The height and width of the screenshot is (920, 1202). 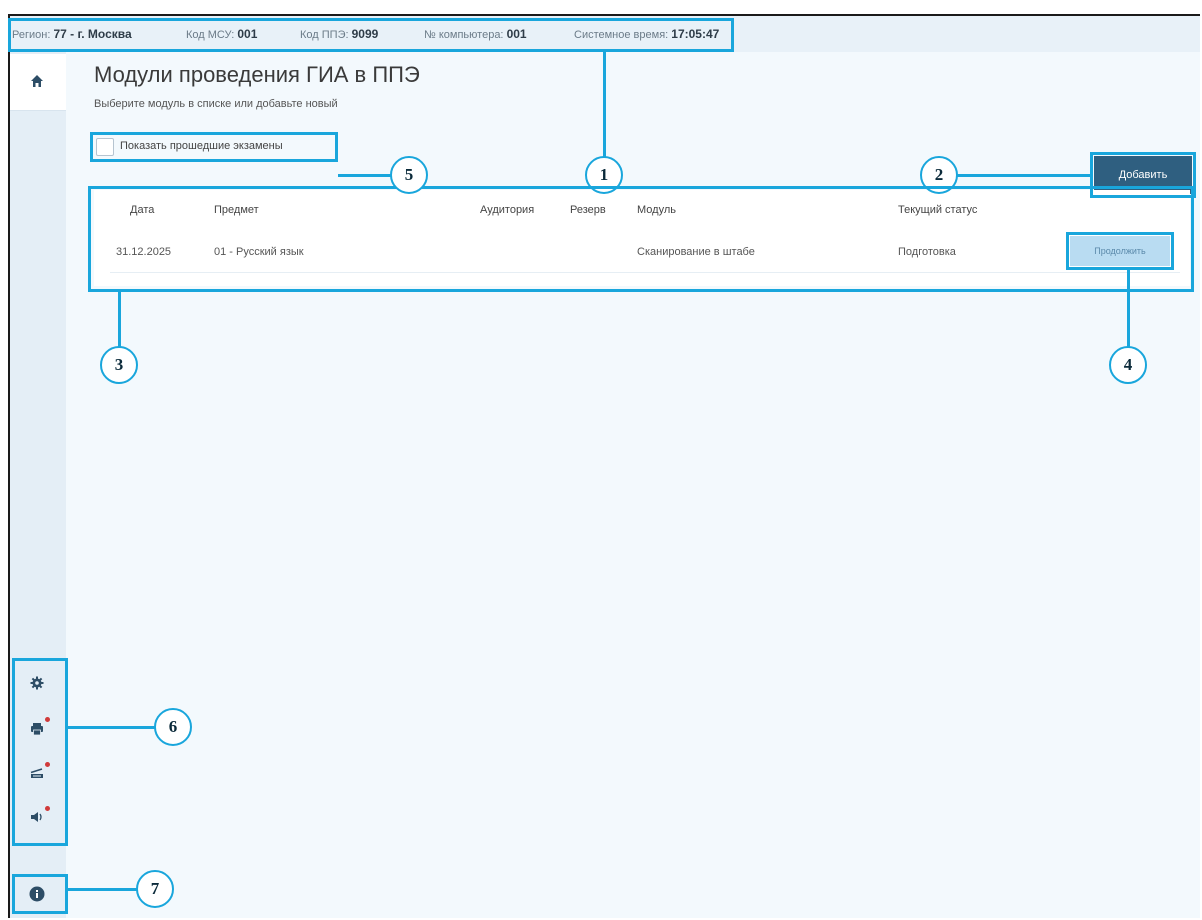 I want to click on callout-6-box, so click(x=40, y=752).